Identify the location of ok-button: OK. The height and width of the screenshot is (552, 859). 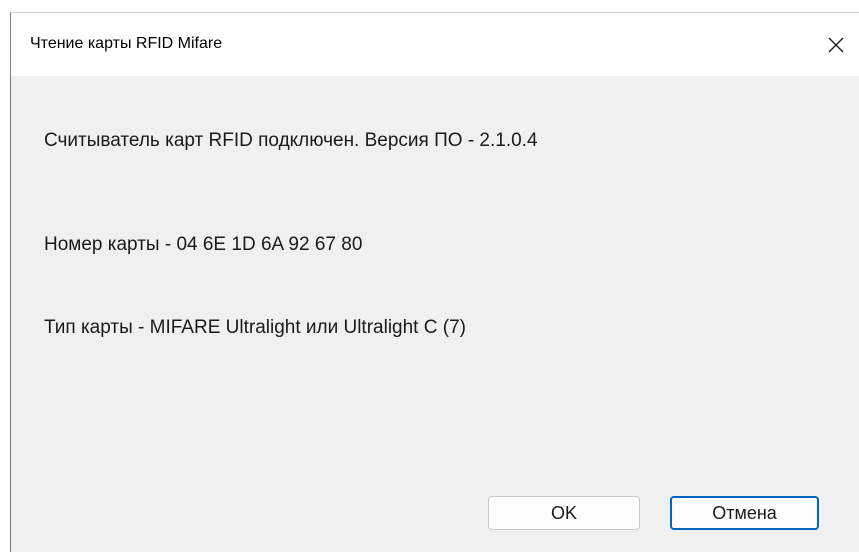
(564, 513).